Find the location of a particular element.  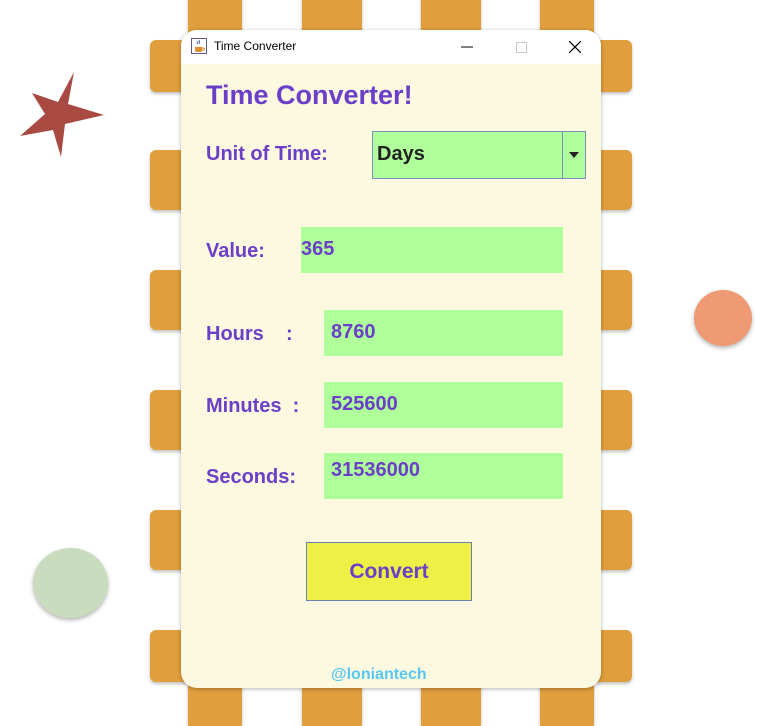

maximize-button is located at coordinates (521, 47).